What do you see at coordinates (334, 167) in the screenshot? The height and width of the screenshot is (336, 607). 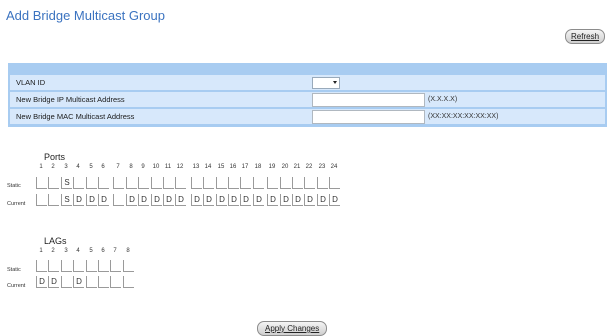 I see `port-number: 24` at bounding box center [334, 167].